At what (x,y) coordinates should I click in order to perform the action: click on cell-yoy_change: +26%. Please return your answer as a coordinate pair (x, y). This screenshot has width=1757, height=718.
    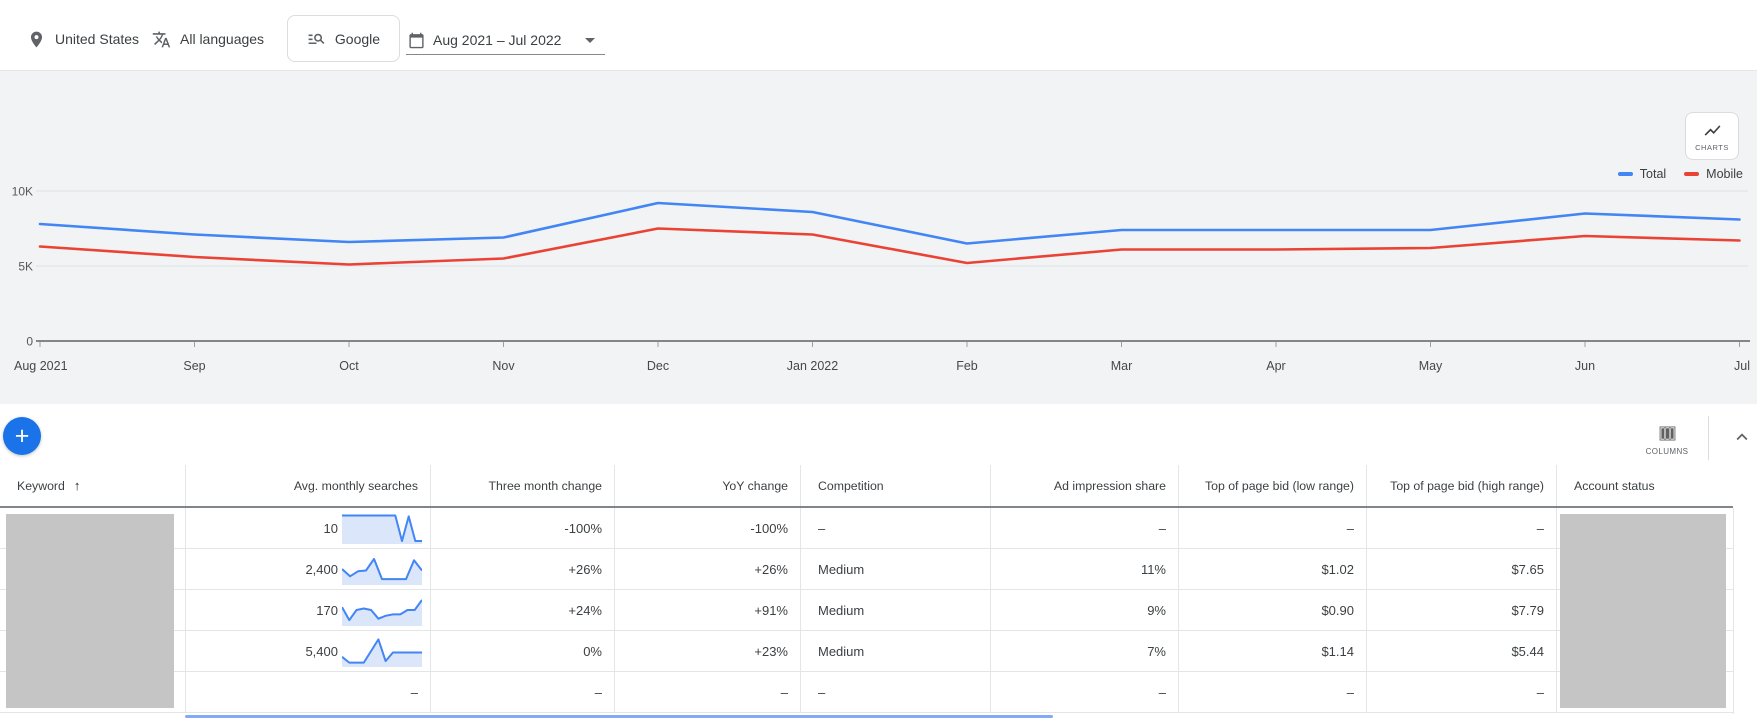
    Looking at the image, I should click on (707, 569).